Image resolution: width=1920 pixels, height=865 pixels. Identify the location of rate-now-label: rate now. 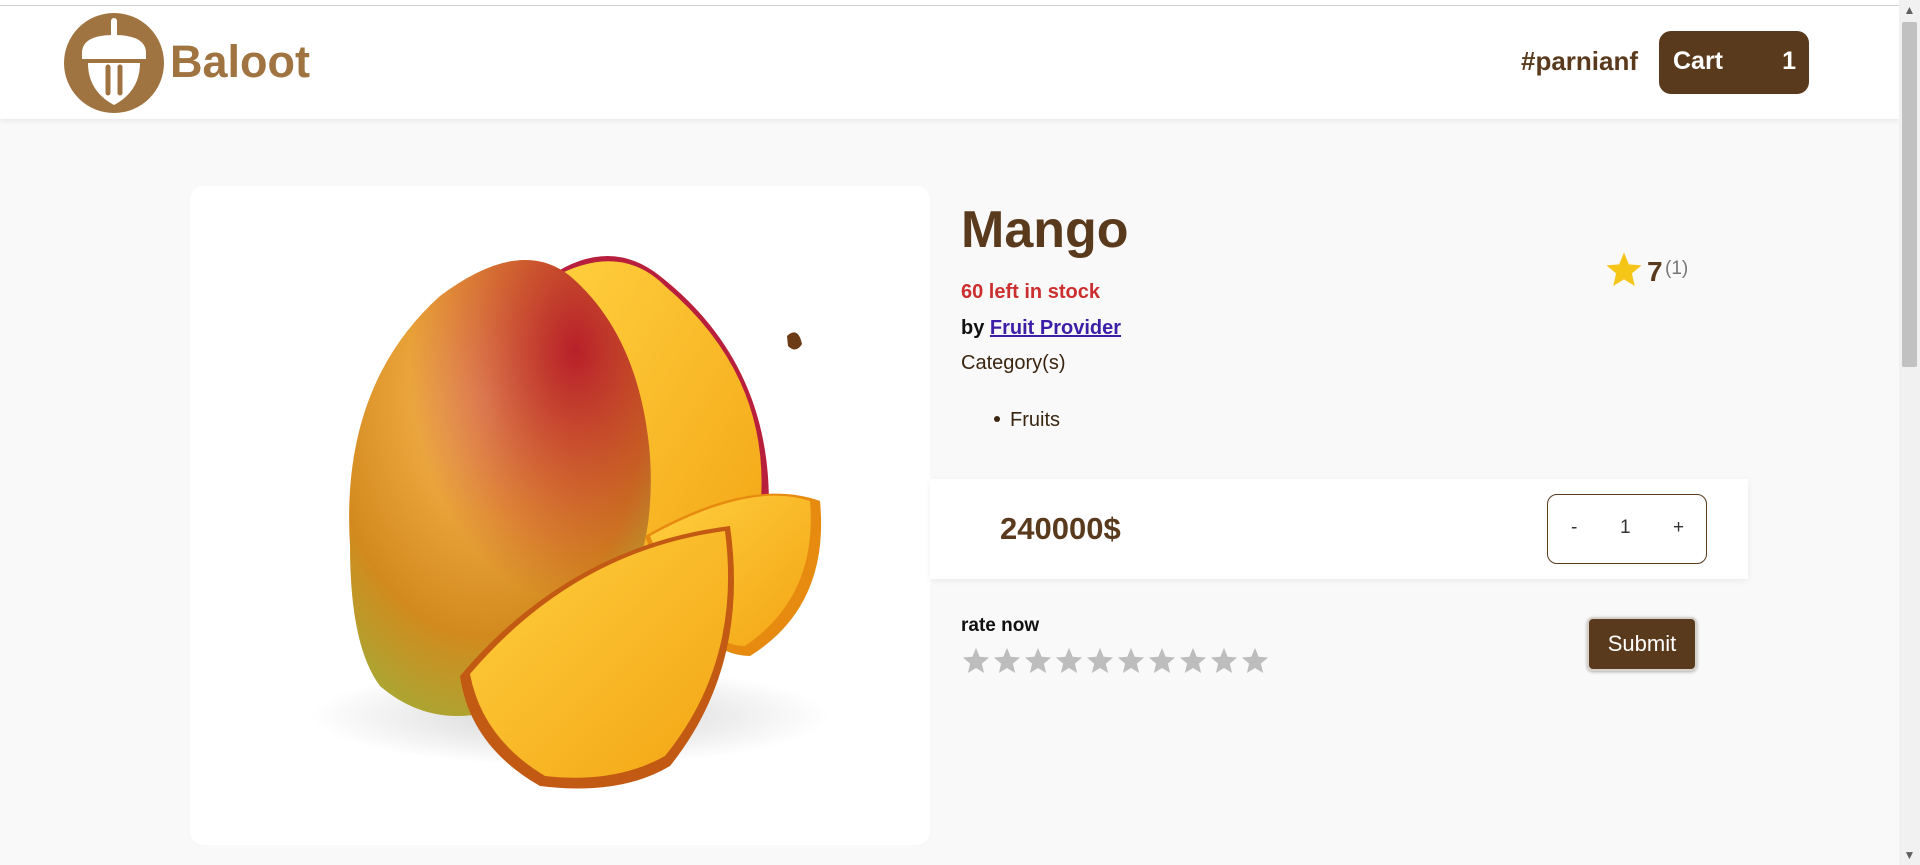
(1000, 625).